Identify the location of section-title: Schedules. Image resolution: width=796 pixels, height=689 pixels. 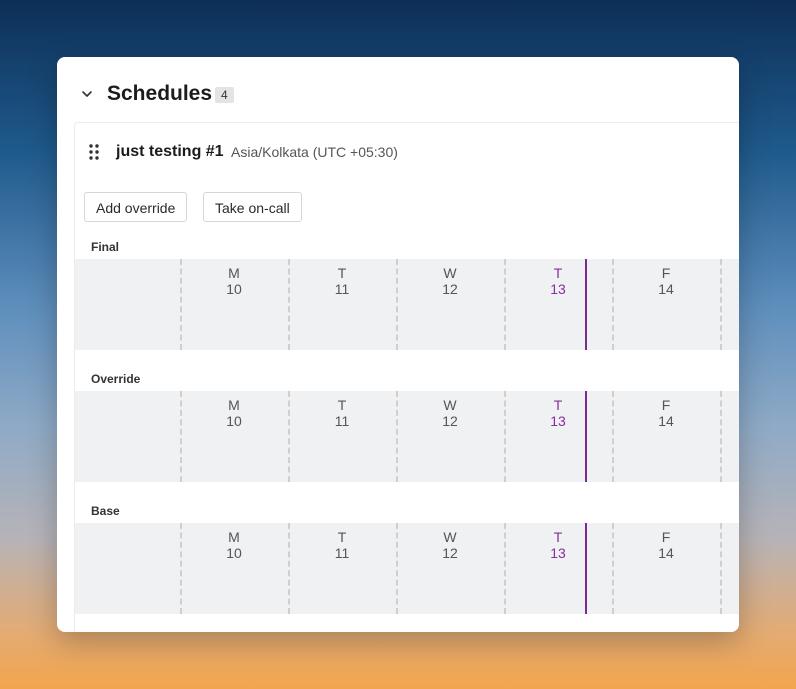
(160, 93).